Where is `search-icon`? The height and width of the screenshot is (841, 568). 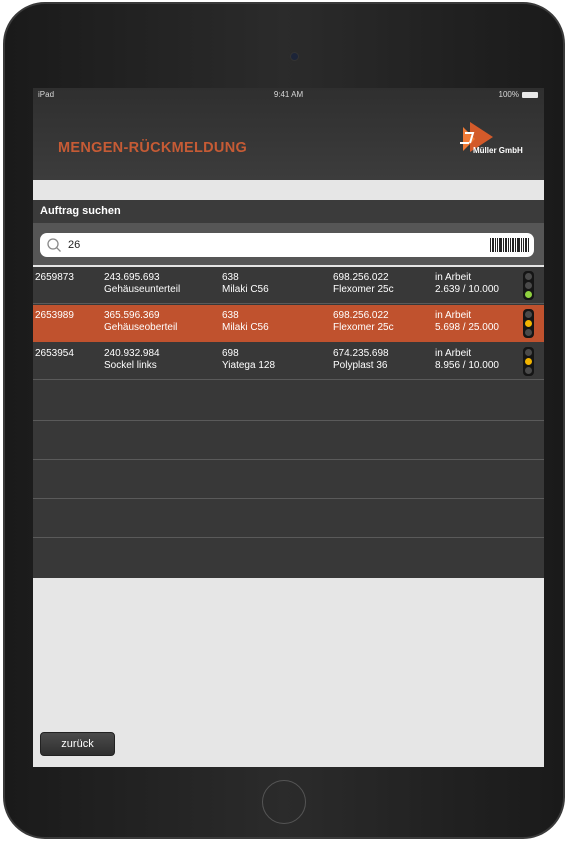 search-icon is located at coordinates (54, 245).